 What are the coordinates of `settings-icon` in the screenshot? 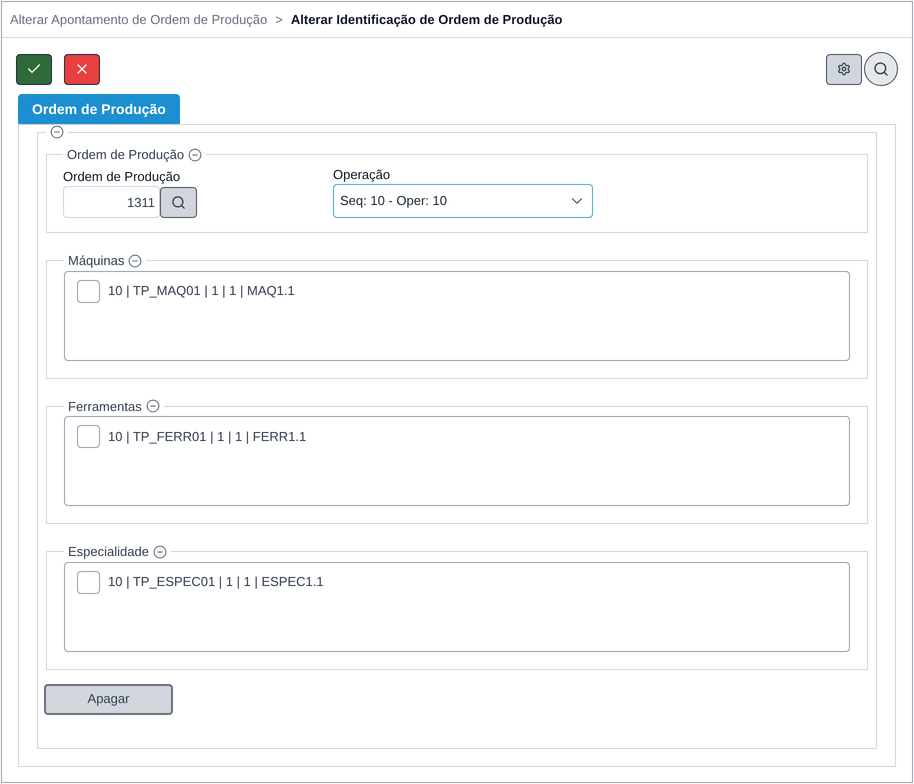 It's located at (844, 69).